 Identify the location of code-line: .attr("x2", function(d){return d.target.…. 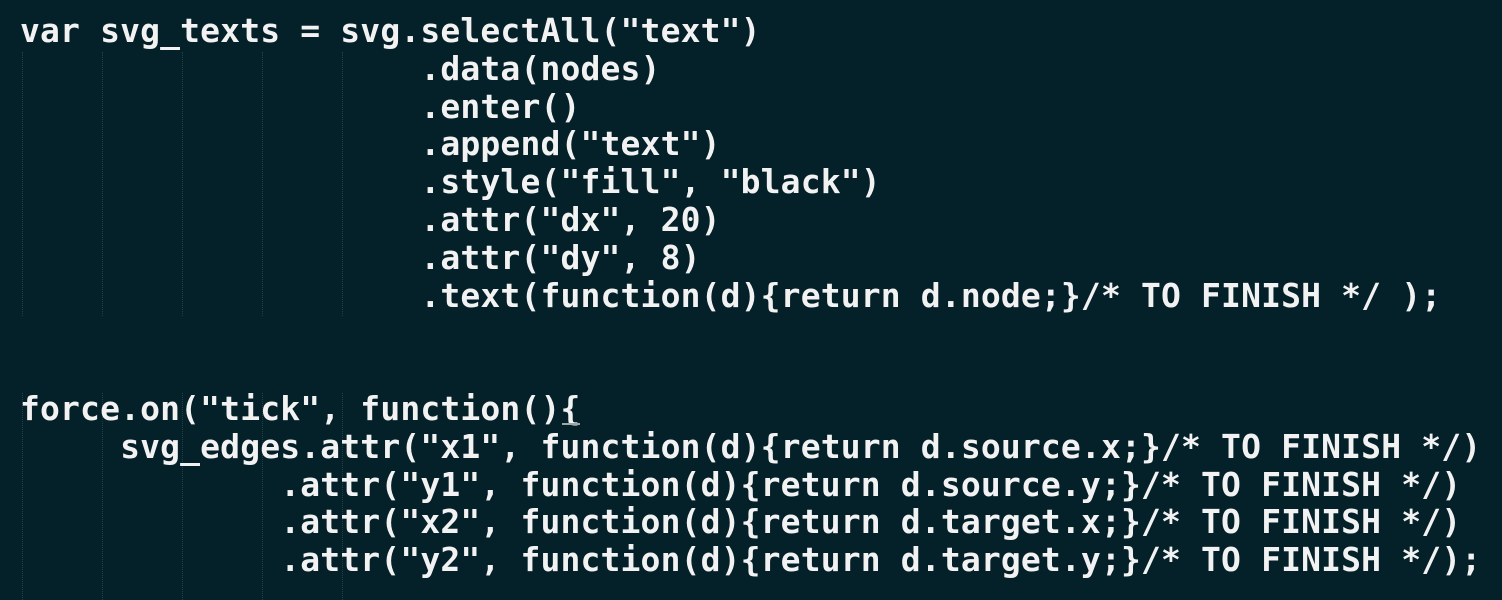
(741, 522).